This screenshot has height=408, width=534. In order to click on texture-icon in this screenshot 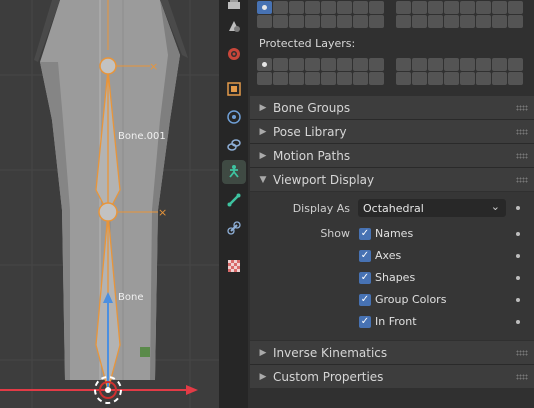, I will do `click(234, 266)`.